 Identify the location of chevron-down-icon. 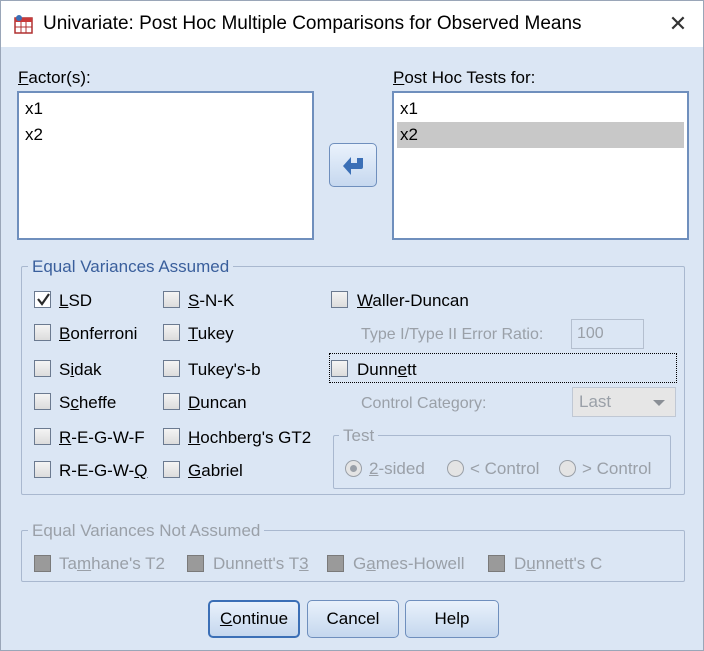
(659, 403).